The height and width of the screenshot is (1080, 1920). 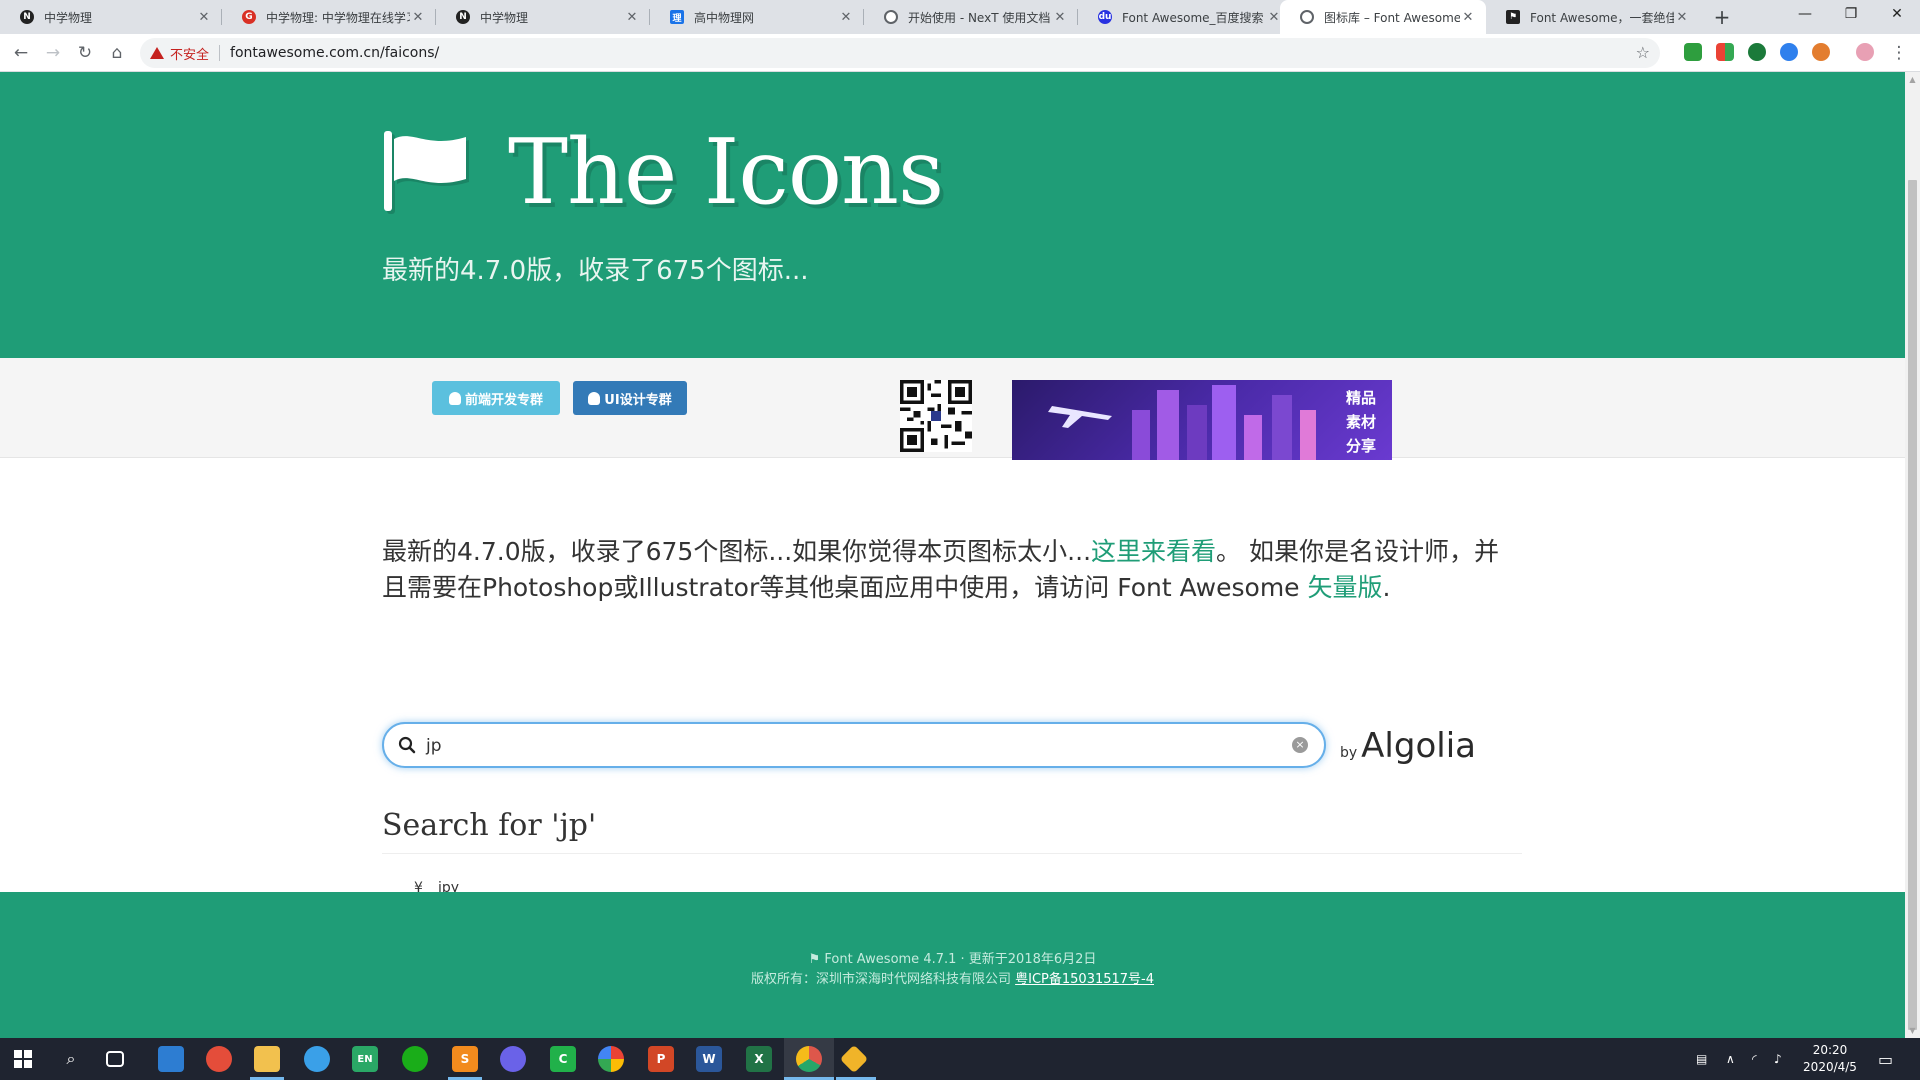 I want to click on flag-icon, so click(x=426, y=172).